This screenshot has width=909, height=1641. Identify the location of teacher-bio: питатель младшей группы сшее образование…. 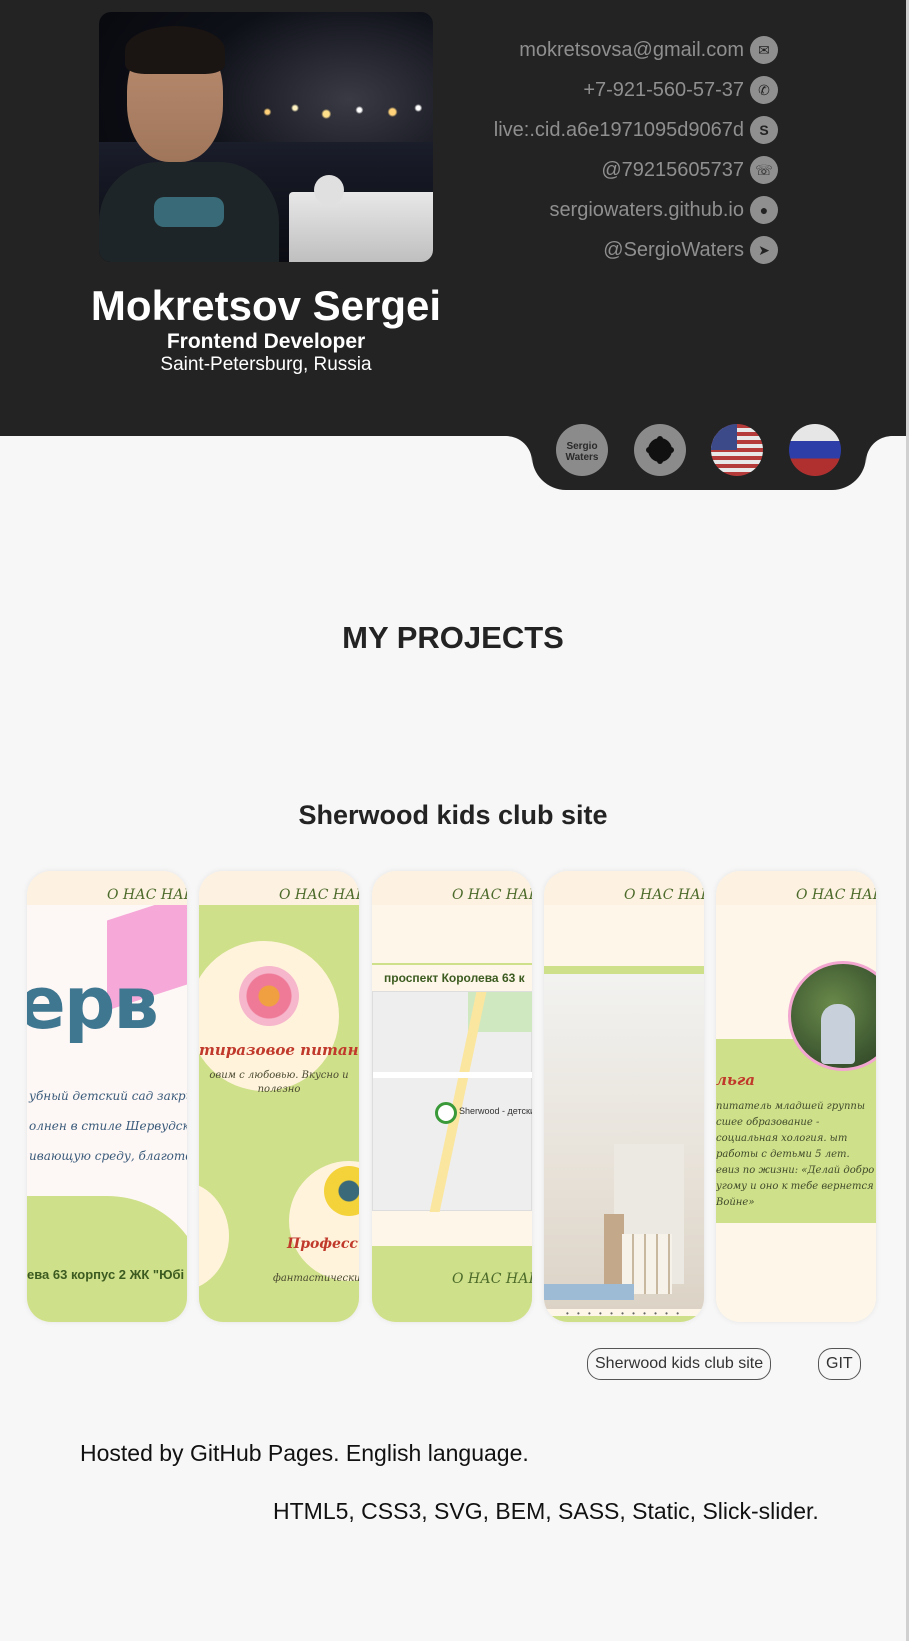
(795, 1154).